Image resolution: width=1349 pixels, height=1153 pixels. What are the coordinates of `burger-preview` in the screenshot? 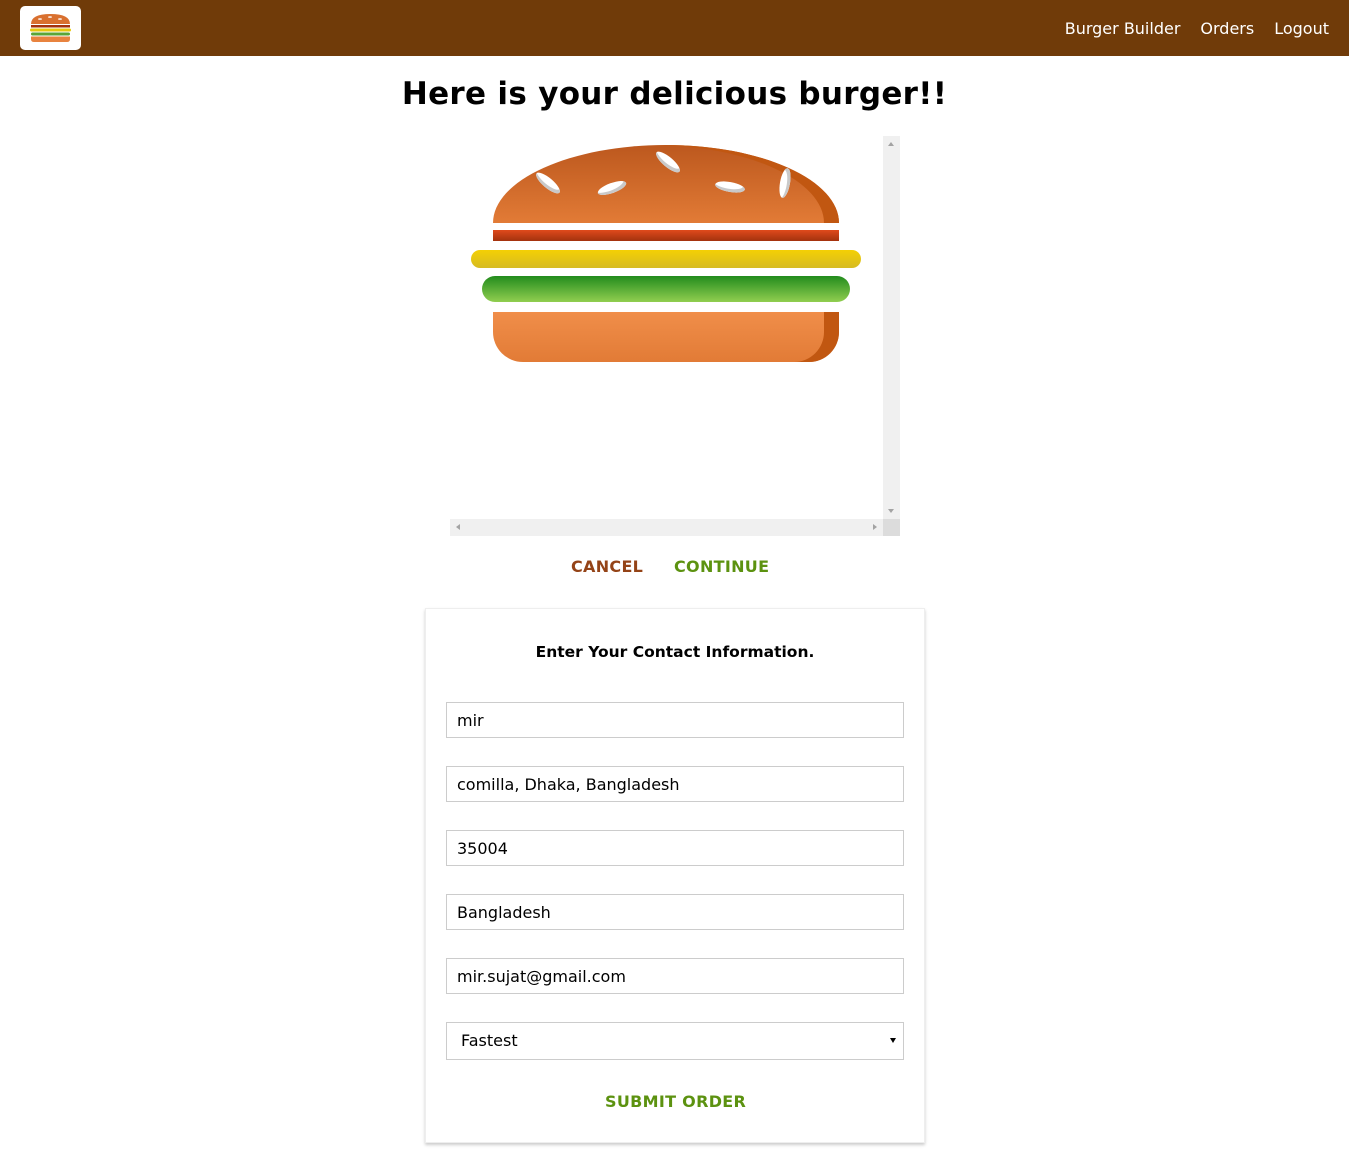 It's located at (675, 336).